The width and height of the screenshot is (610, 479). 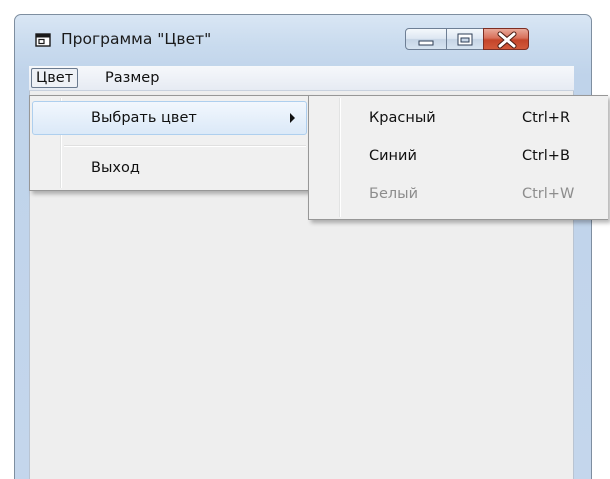 What do you see at coordinates (169, 143) in the screenshot?
I see `color-menu-dropdown: Выбрать цвет Выход` at bounding box center [169, 143].